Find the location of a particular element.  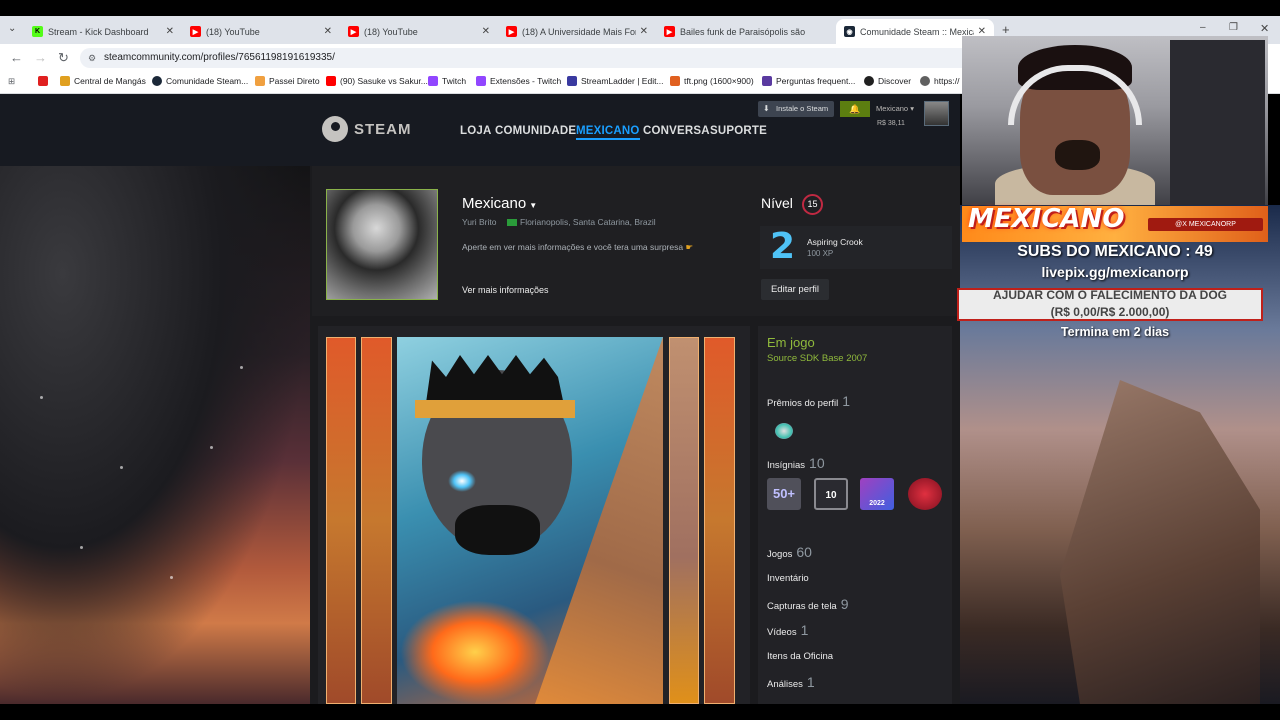

brazil-flag-icon is located at coordinates (512, 222).